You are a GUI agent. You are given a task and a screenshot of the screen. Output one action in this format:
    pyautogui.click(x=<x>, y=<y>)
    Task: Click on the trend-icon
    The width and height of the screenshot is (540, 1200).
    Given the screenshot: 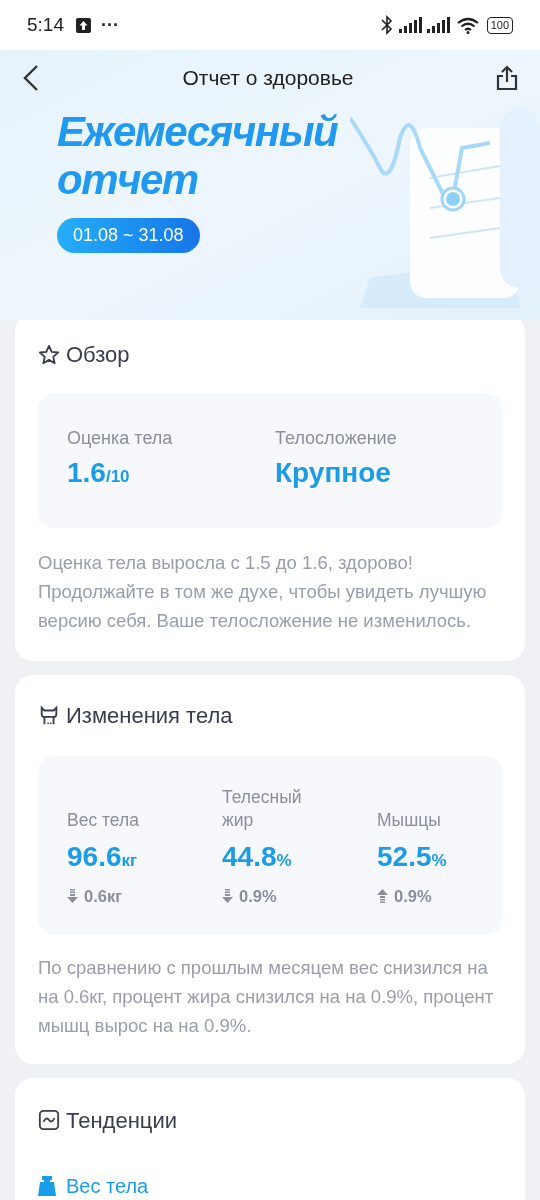 What is the action you would take?
    pyautogui.click(x=49, y=1120)
    